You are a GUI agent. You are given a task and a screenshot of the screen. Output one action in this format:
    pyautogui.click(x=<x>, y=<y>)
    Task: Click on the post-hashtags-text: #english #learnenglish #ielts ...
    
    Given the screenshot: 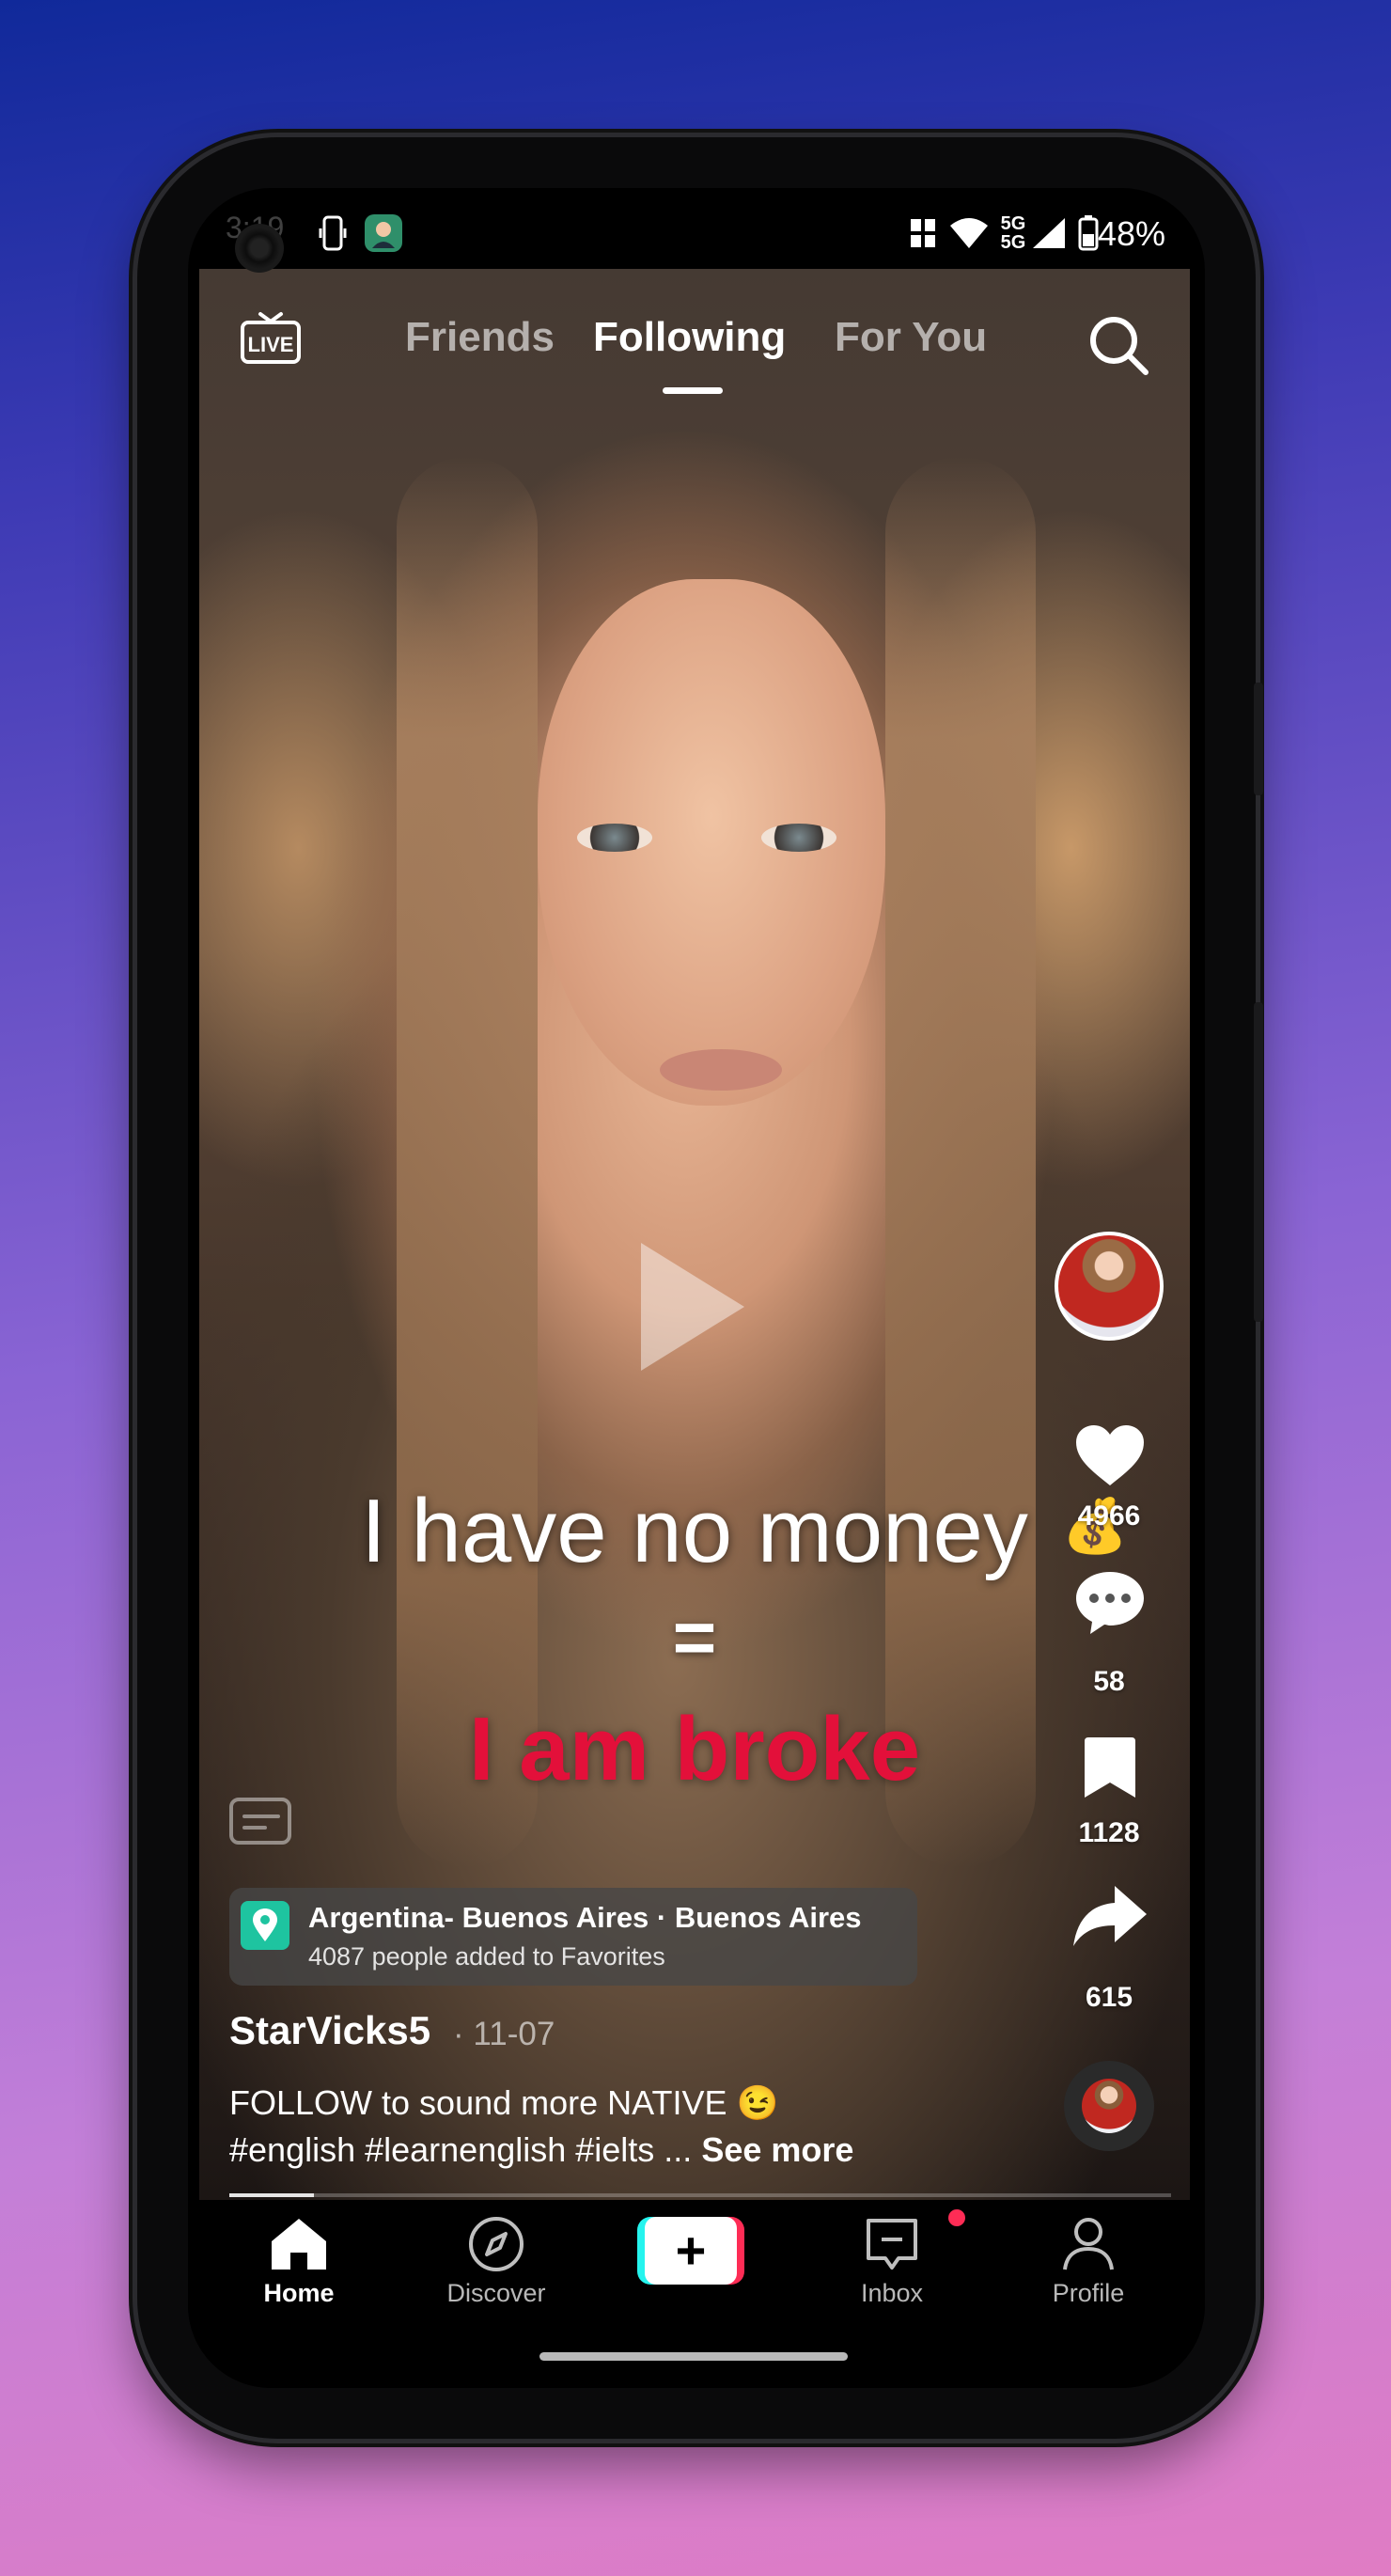 What is the action you would take?
    pyautogui.click(x=460, y=2149)
    